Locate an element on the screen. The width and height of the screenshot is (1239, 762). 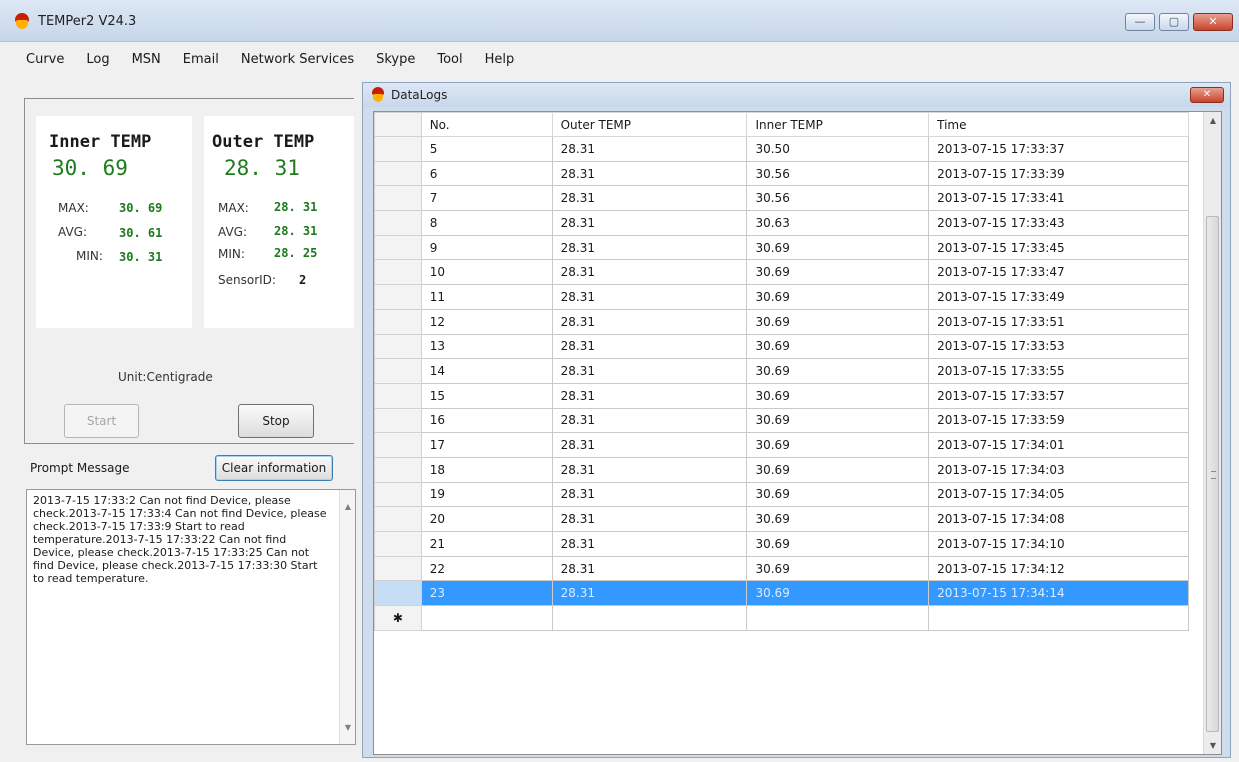
cell-time: 2013-07-15 17:34:10 is located at coordinates (1058, 544).